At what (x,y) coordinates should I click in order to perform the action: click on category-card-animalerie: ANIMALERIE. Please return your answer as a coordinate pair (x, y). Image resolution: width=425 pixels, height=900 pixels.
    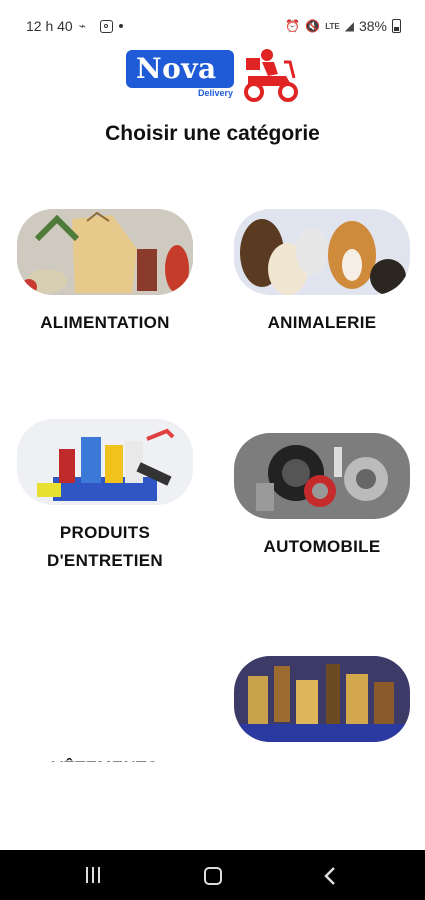
    Looking at the image, I should click on (322, 273).